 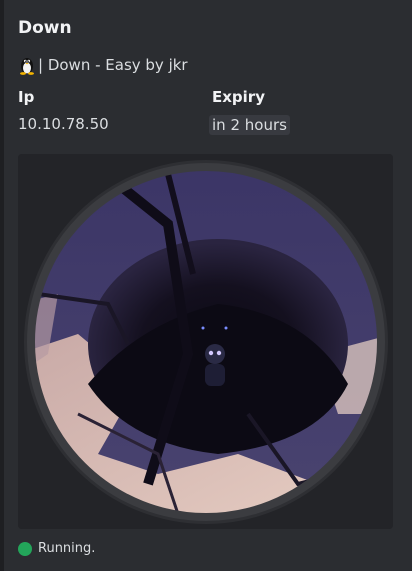 What do you see at coordinates (67, 548) in the screenshot?
I see `status-text: Running.` at bounding box center [67, 548].